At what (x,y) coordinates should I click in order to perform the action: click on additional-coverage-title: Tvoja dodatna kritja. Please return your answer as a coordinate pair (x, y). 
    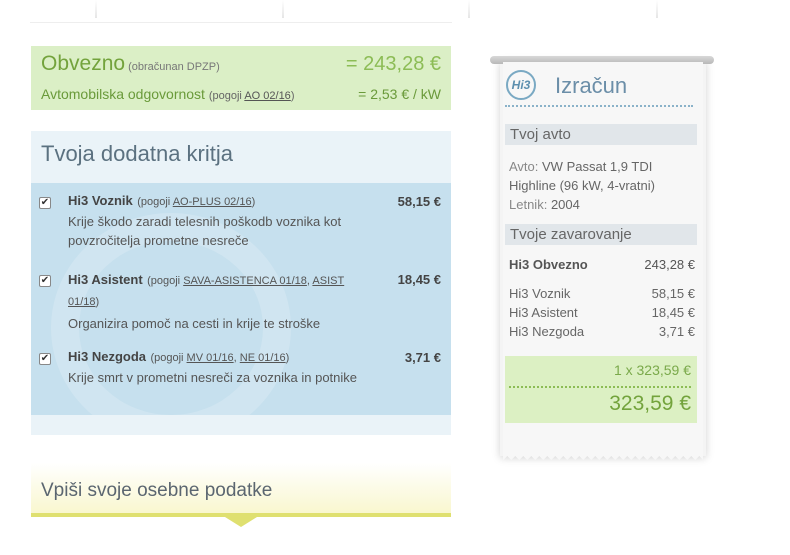
    Looking at the image, I should click on (137, 153).